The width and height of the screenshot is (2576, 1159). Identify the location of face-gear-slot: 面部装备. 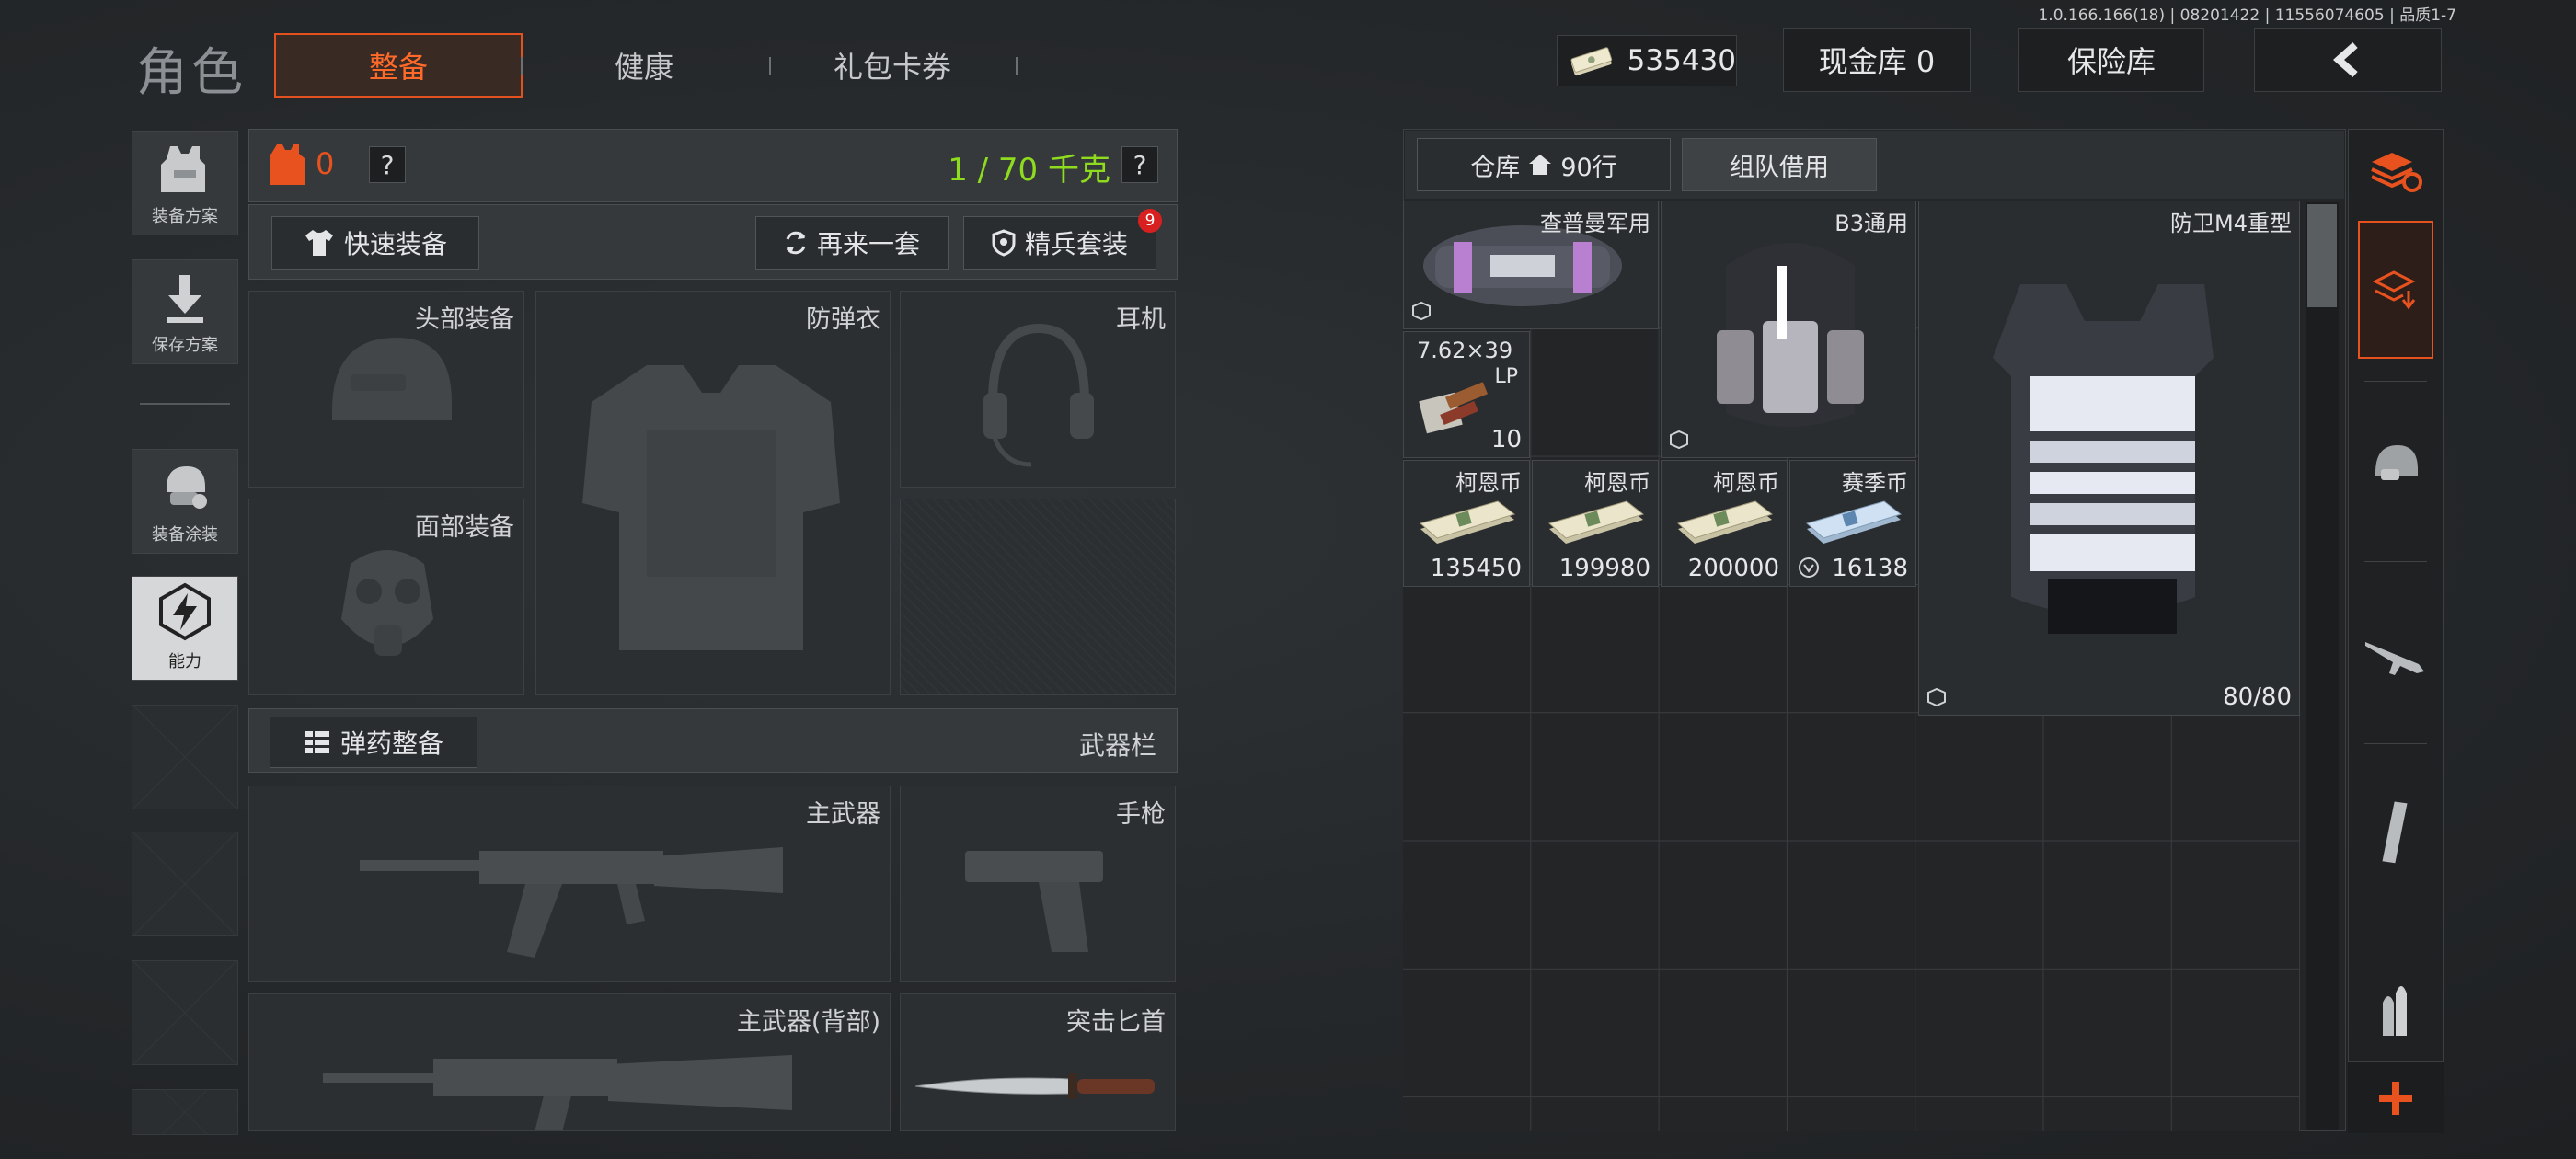
(386, 597).